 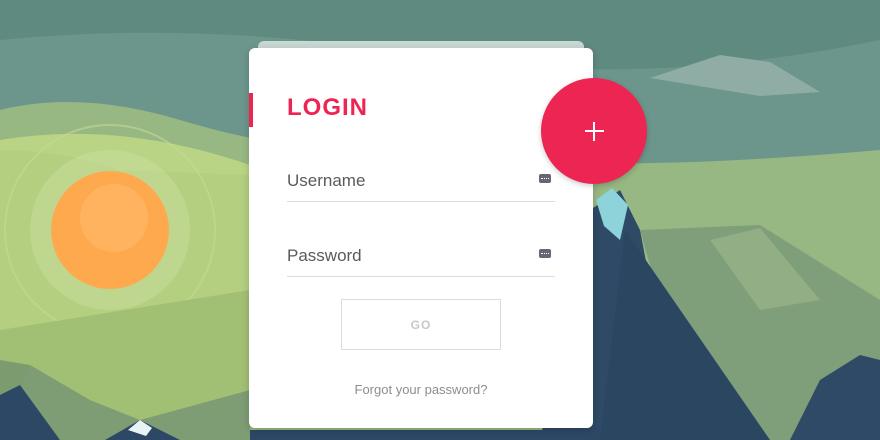 I want to click on password-field, so click(x=421, y=256).